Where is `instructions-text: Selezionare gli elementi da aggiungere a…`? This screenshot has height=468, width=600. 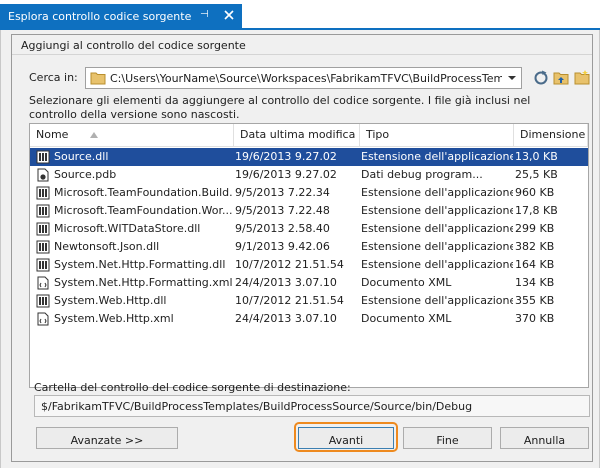
instructions-text: Selezionare gli elementi da aggiungere a… is located at coordinates (280, 107).